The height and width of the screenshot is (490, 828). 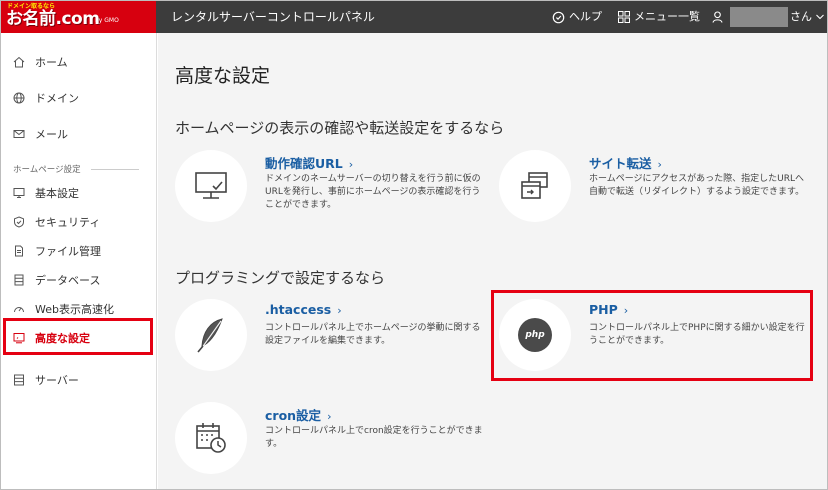 I want to click on mail-icon, so click(x=19, y=134).